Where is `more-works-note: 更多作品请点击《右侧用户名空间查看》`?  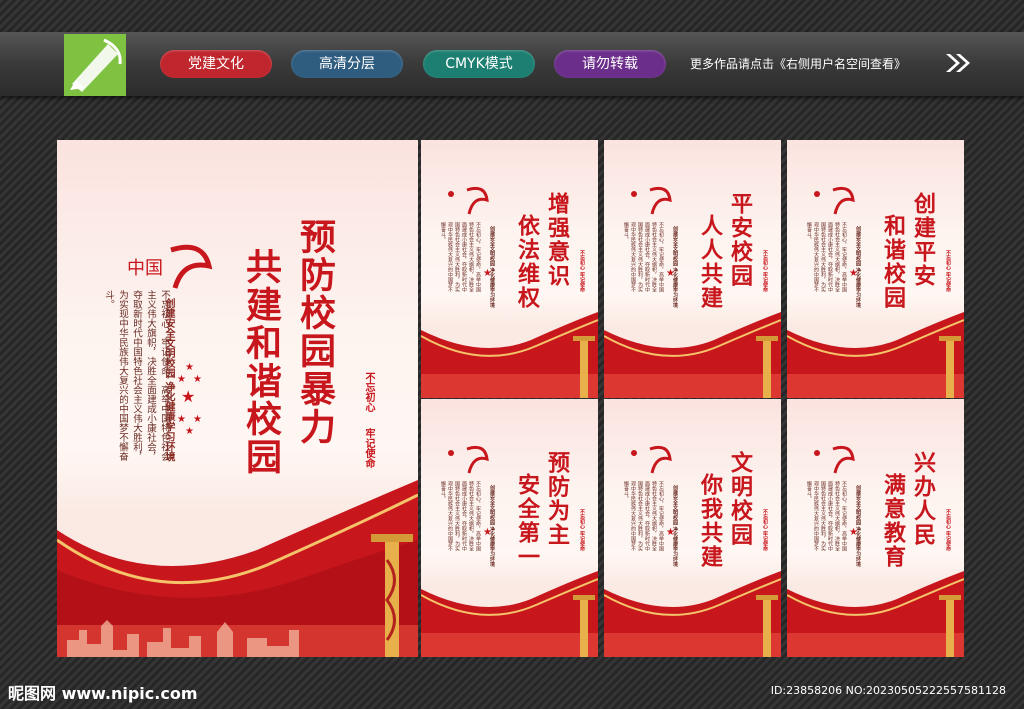
more-works-note: 更多作品请点击《右侧用户名空间查看》 is located at coordinates (798, 63).